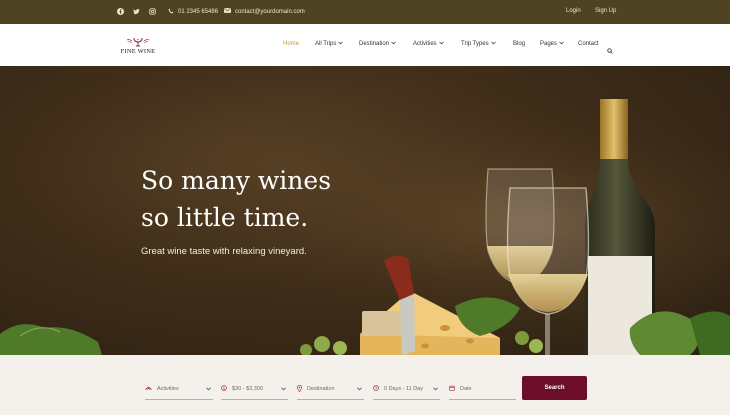 The height and width of the screenshot is (415, 730). Describe the element at coordinates (168, 389) in the screenshot. I see `activities-value: Activities` at that location.